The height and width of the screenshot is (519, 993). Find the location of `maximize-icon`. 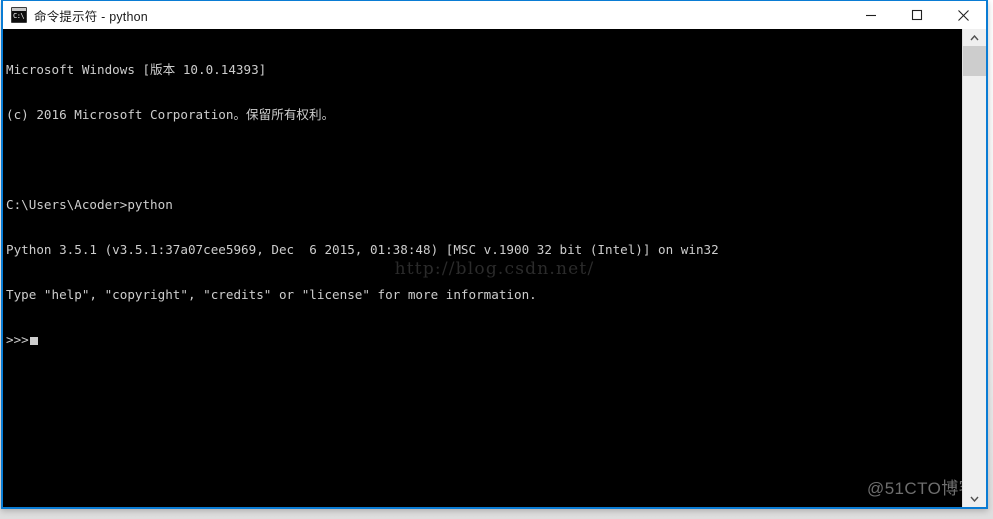

maximize-icon is located at coordinates (917, 15).